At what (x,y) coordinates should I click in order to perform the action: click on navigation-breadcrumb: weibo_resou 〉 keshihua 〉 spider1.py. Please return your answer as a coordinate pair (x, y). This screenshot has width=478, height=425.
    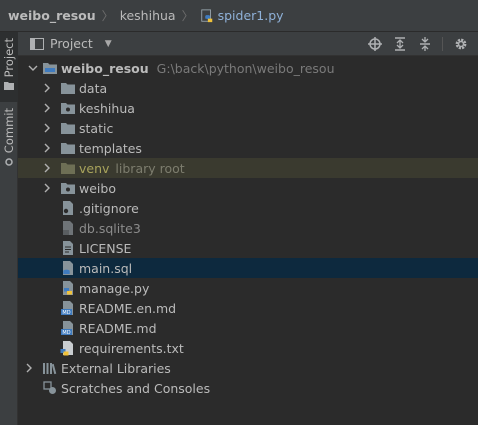
    Looking at the image, I should click on (239, 16).